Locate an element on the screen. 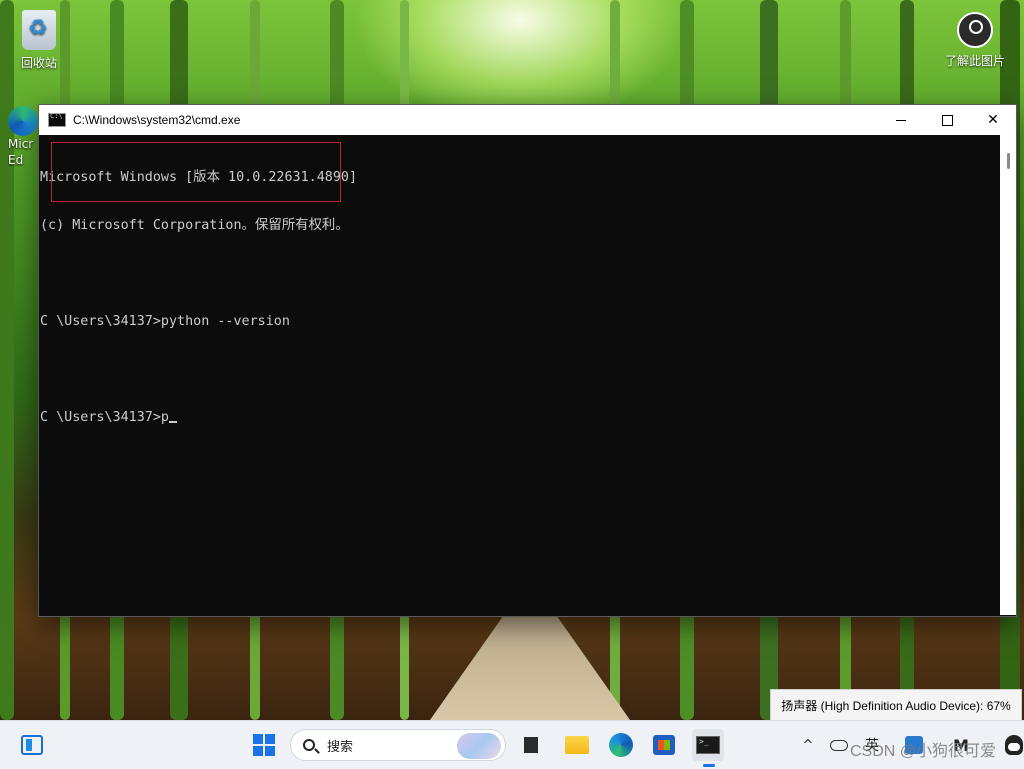 The height and width of the screenshot is (769, 1024). terminal-icon is located at coordinates (708, 745).